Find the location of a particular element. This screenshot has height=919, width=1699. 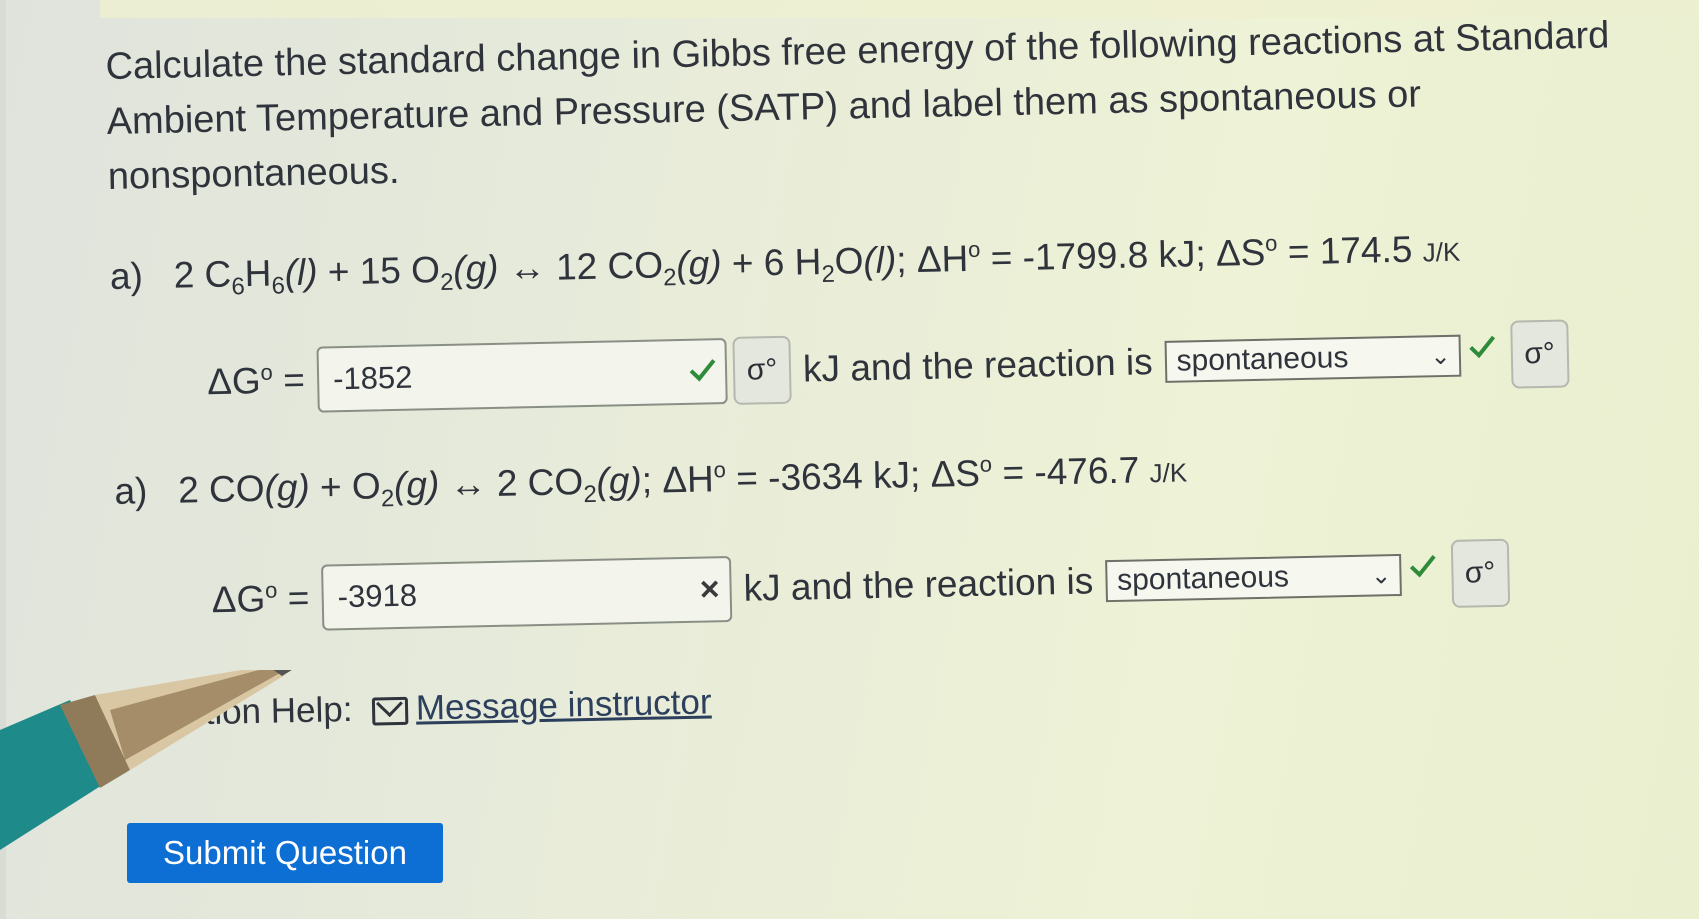

reaction-1-label: a) is located at coordinates (126, 276).